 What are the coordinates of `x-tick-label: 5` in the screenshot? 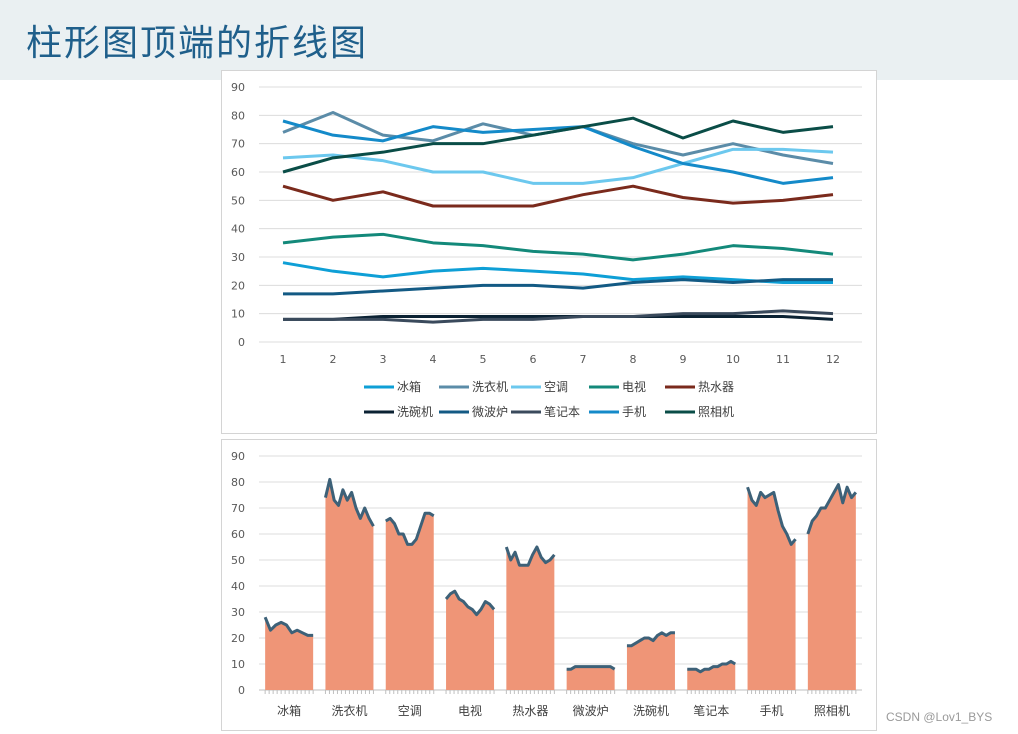 It's located at (483, 359).